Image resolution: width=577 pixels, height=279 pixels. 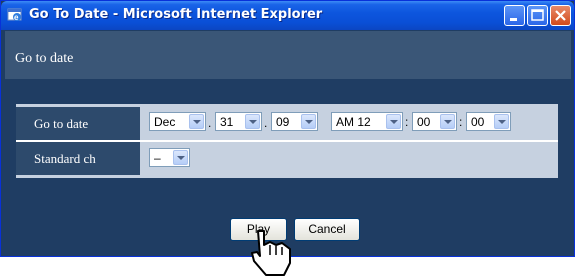 What do you see at coordinates (488, 121) in the screenshot?
I see `second-select: 00` at bounding box center [488, 121].